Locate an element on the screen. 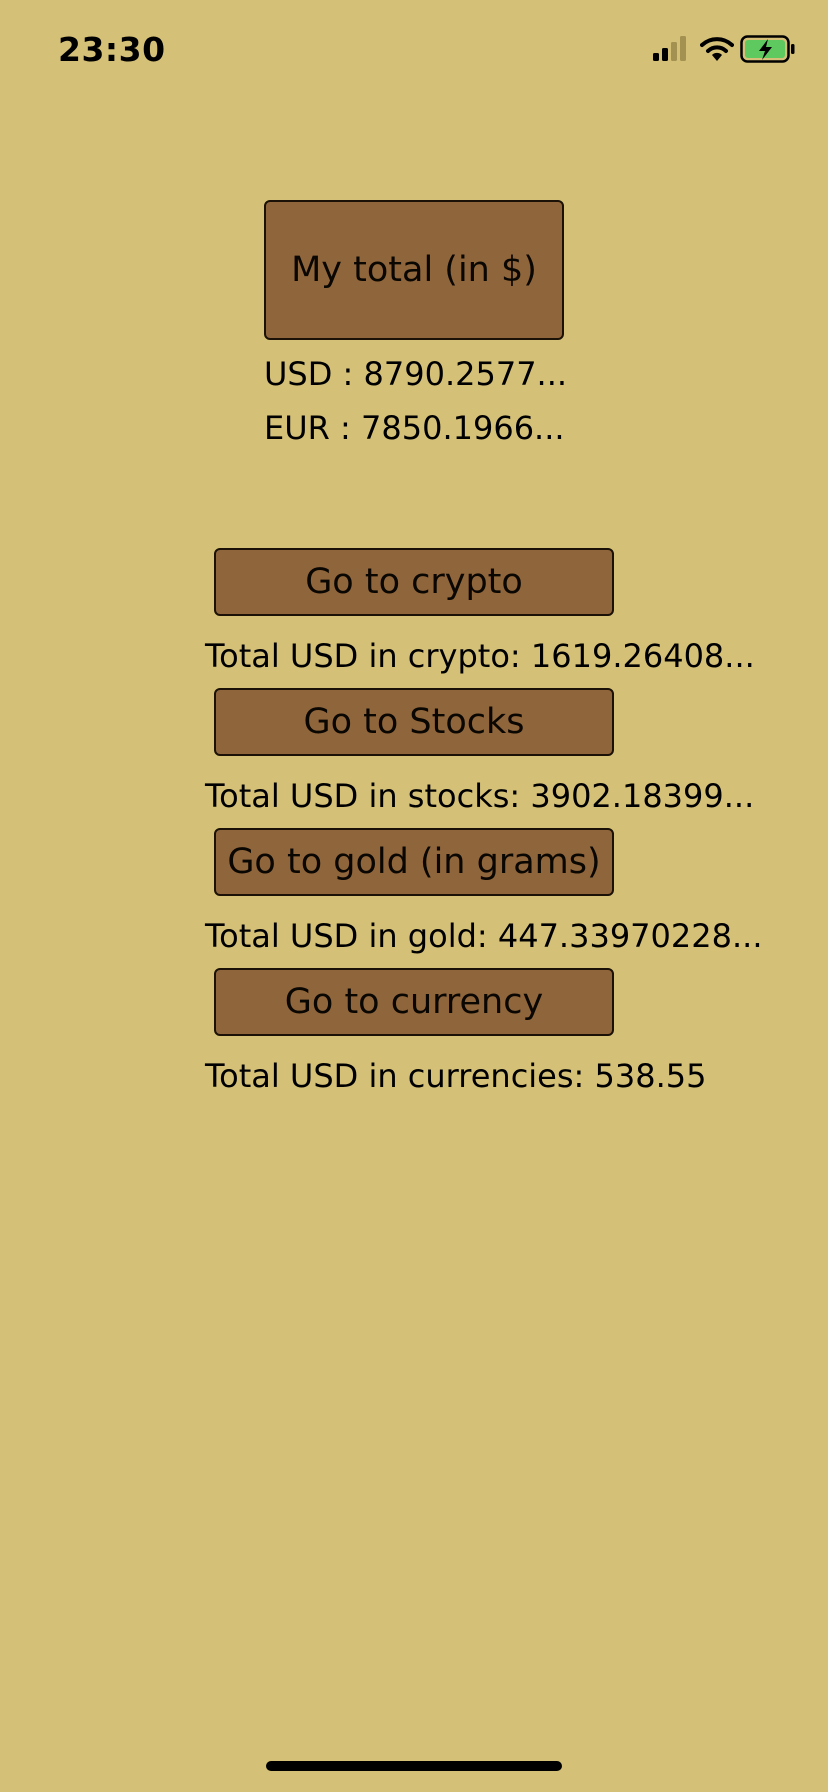 The height and width of the screenshot is (1792, 828). status-bar: 23:30 is located at coordinates (414, 50).